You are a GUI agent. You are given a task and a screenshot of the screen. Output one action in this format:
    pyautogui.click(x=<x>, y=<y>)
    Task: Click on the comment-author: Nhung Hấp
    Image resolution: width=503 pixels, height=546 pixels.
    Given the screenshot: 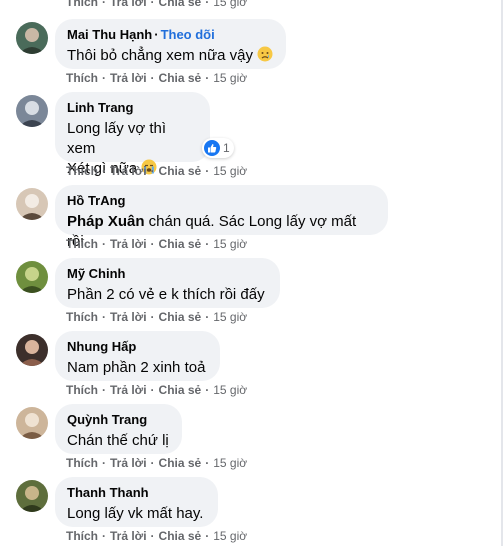 What is the action you would take?
    pyautogui.click(x=137, y=347)
    